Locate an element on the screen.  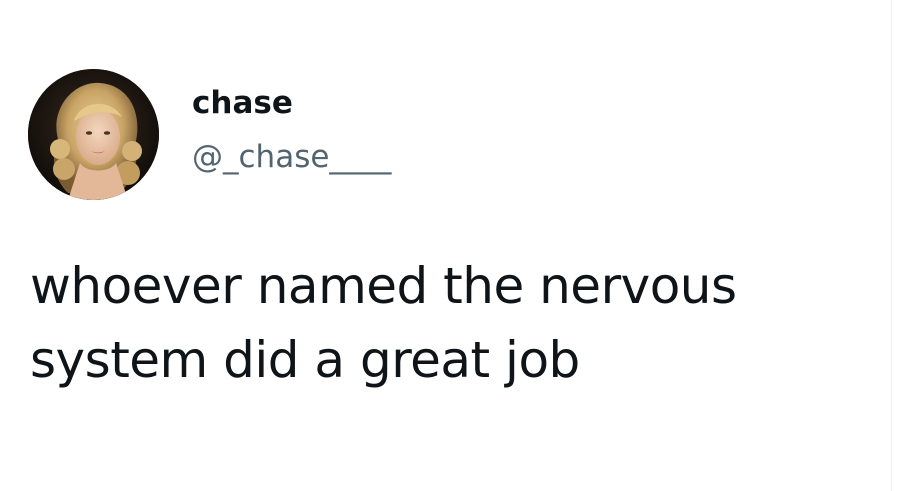
user-handle: @_chase____ is located at coordinates (291, 157).